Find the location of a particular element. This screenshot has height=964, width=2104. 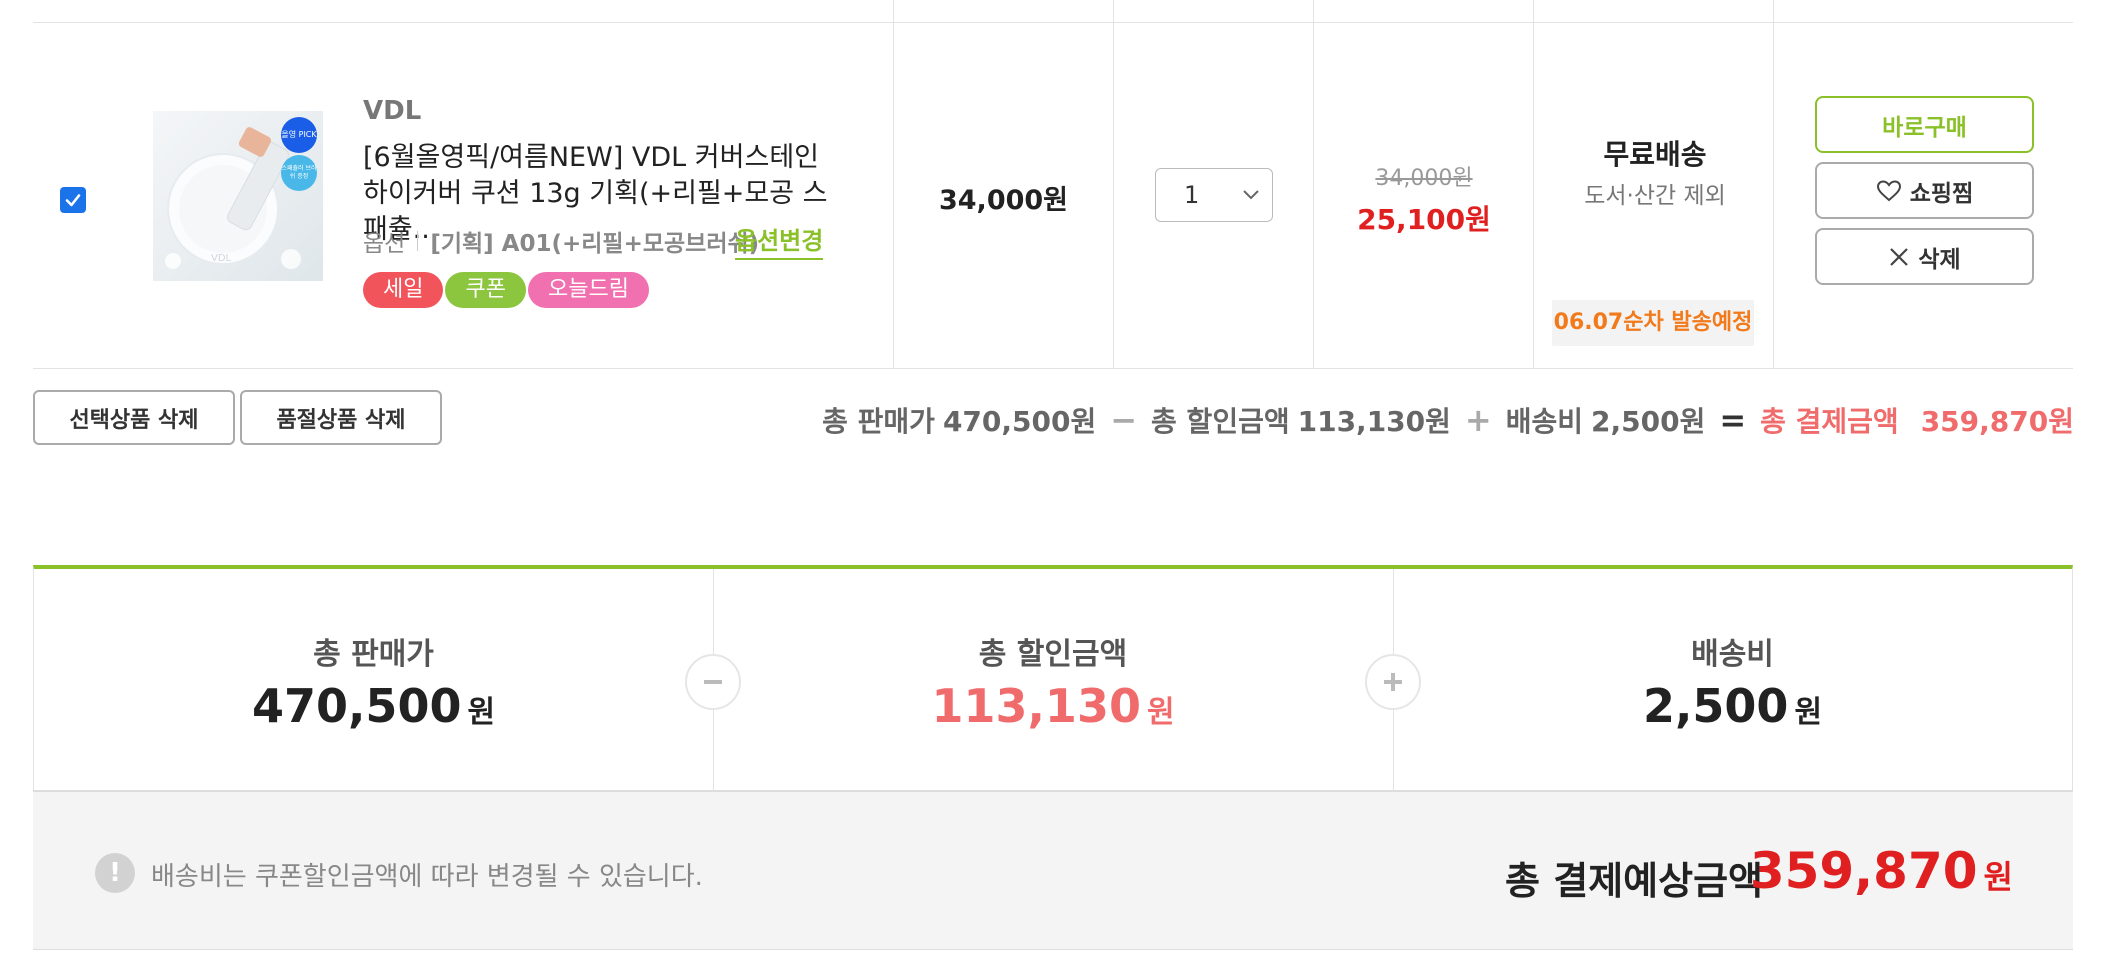

svg-text: VDL is located at coordinates (221, 258).